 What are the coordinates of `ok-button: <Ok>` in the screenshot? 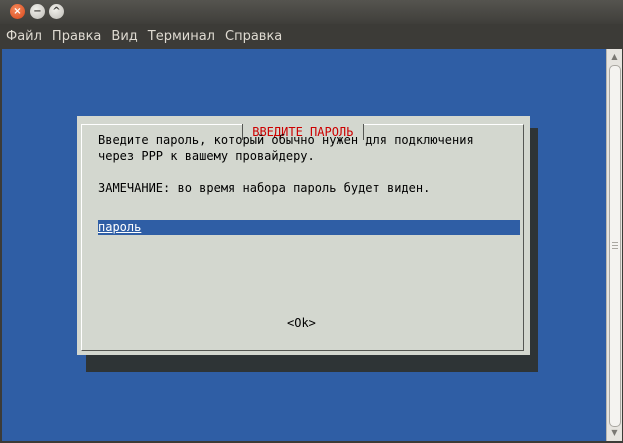 It's located at (301, 323).